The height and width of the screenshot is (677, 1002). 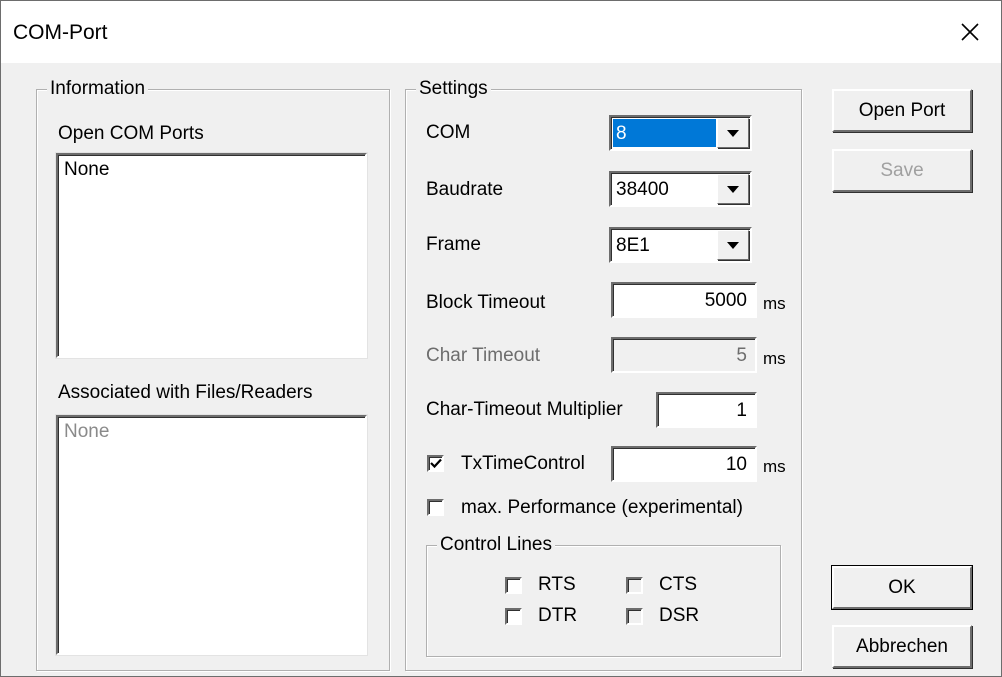 I want to click on dtr-label: DTR, so click(x=557, y=616).